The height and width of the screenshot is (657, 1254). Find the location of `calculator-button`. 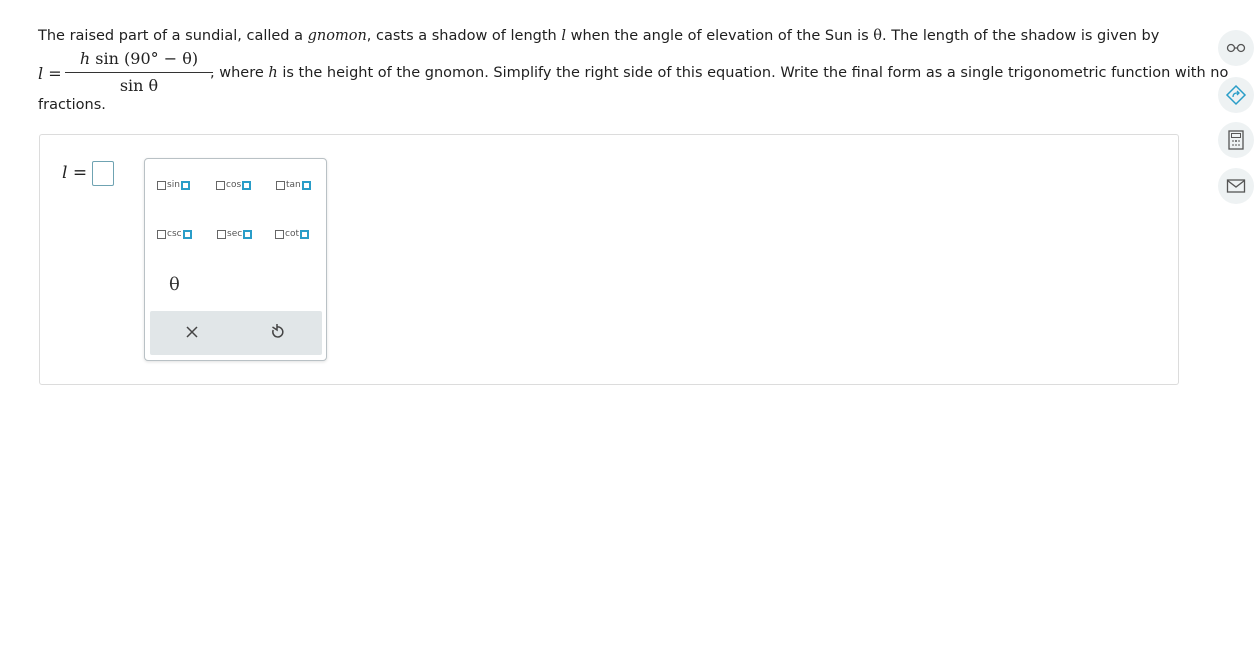

calculator-button is located at coordinates (1236, 140).